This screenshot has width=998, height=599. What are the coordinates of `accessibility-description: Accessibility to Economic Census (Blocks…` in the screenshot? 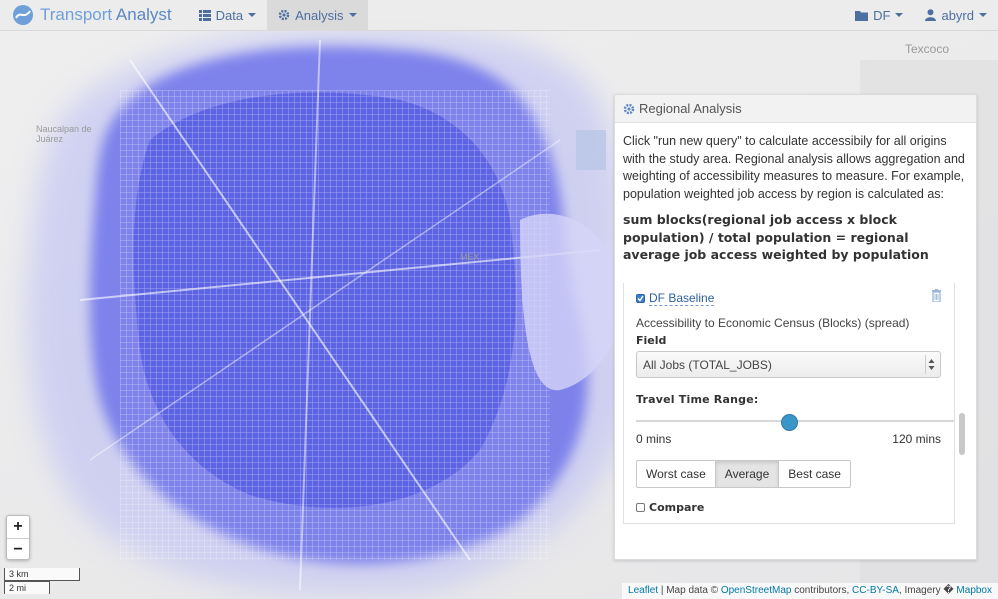 It's located at (773, 323).